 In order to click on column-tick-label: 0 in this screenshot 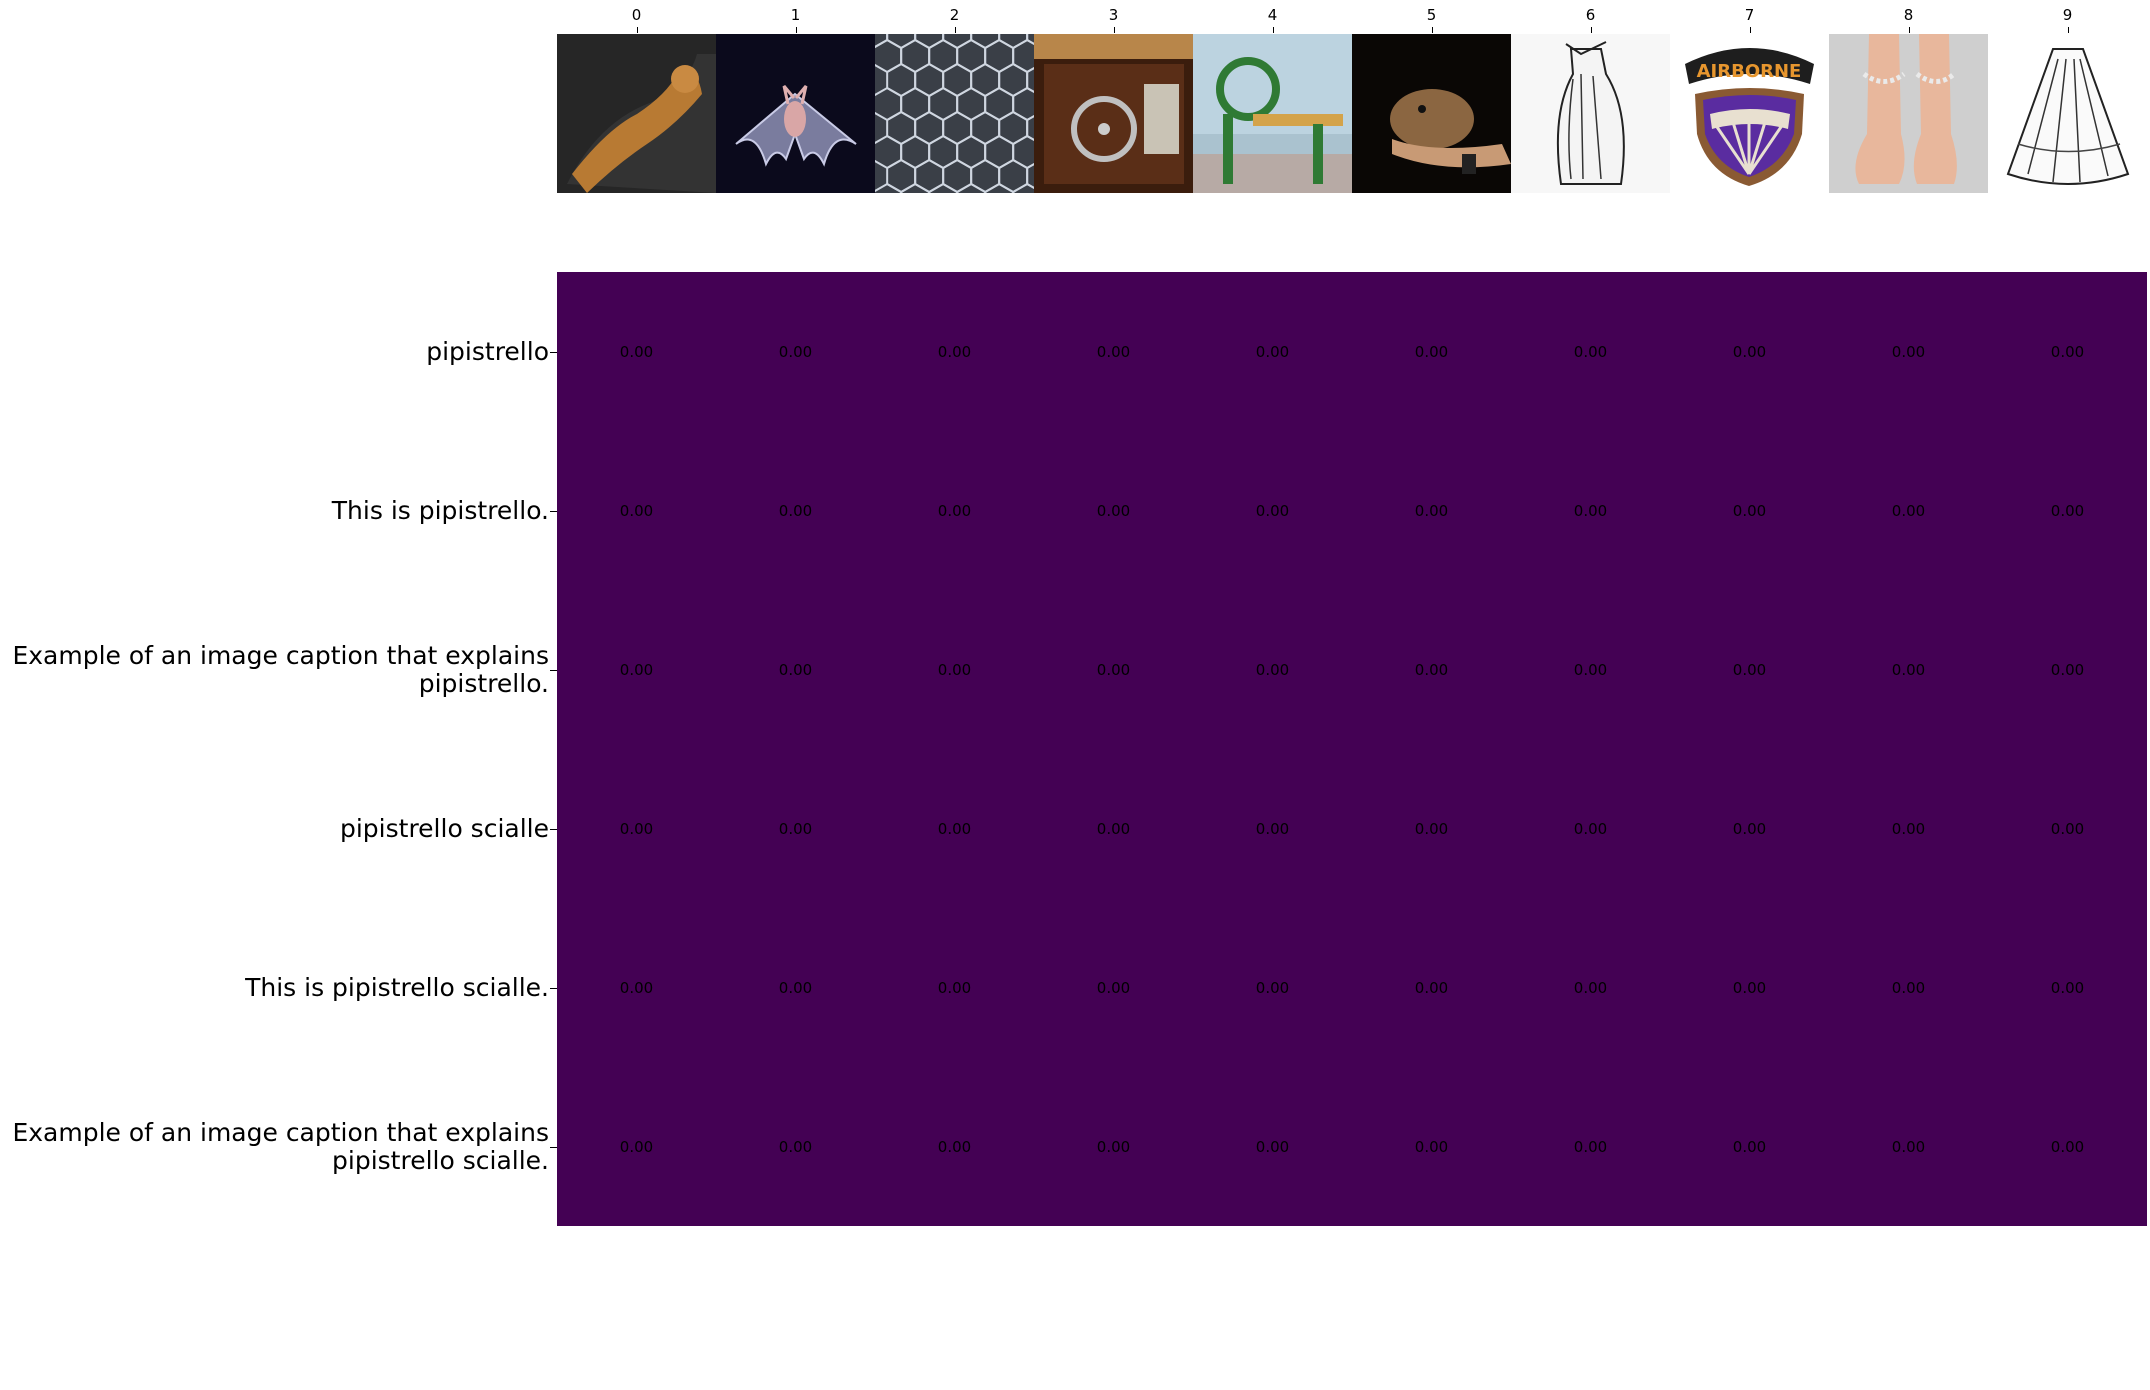, I will do `click(636, 15)`.